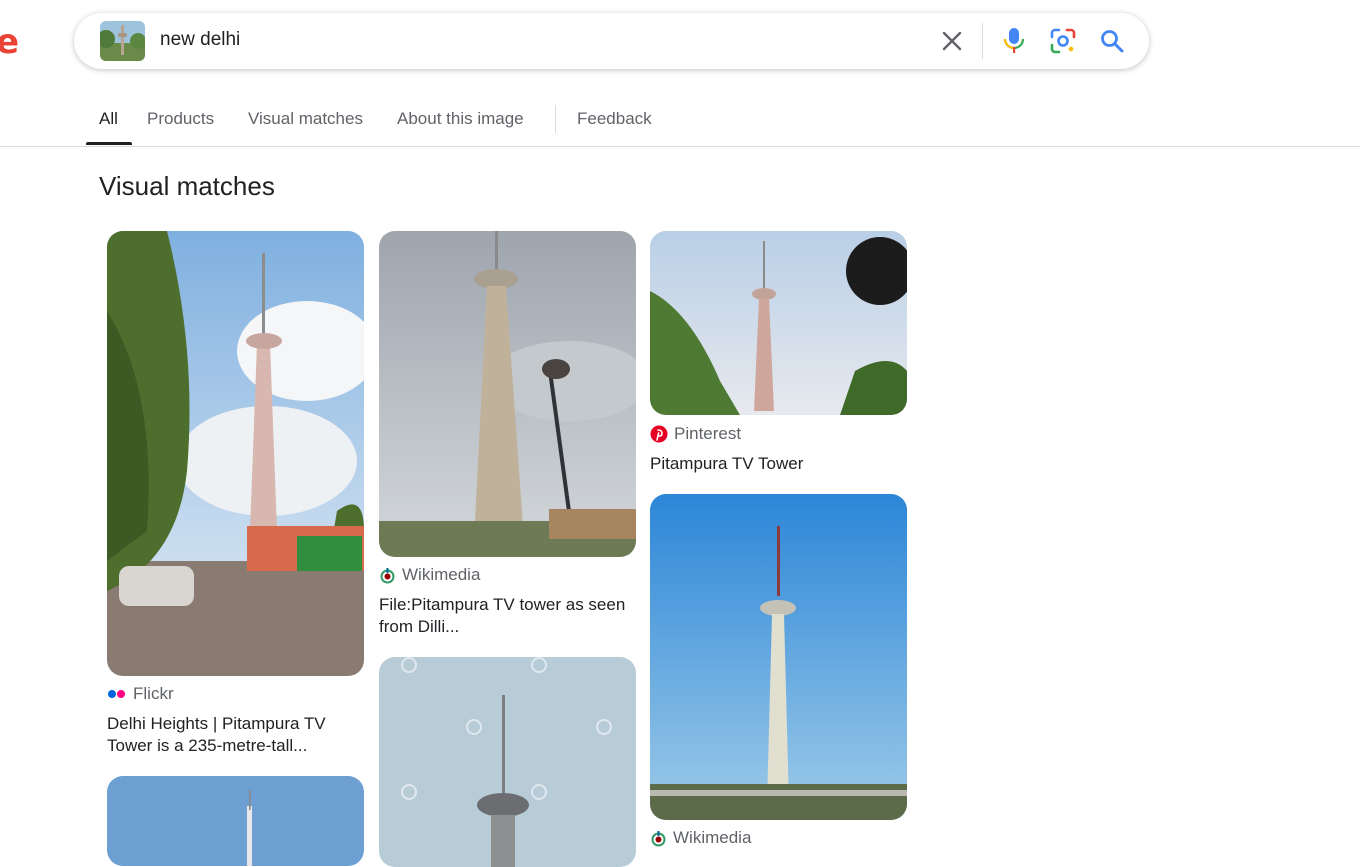 This screenshot has width=1360, height=867. I want to click on source-label: Pinterest, so click(708, 433).